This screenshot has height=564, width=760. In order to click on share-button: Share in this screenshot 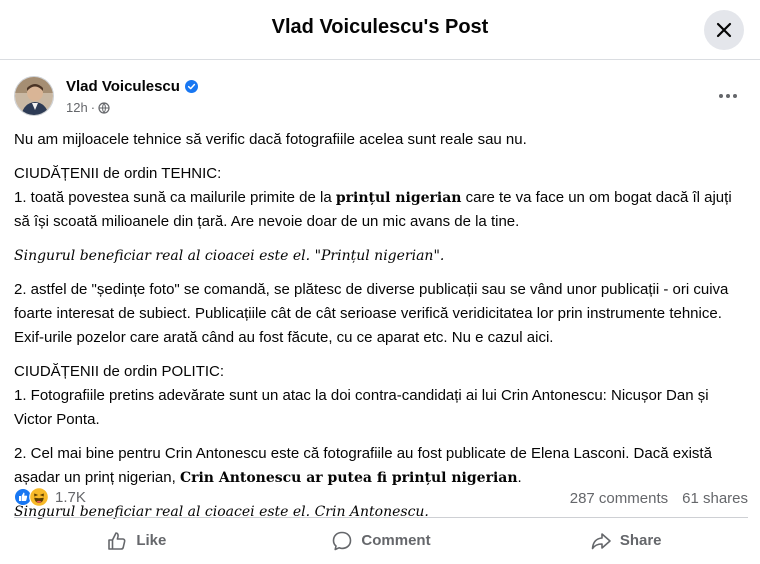, I will do `click(625, 540)`.